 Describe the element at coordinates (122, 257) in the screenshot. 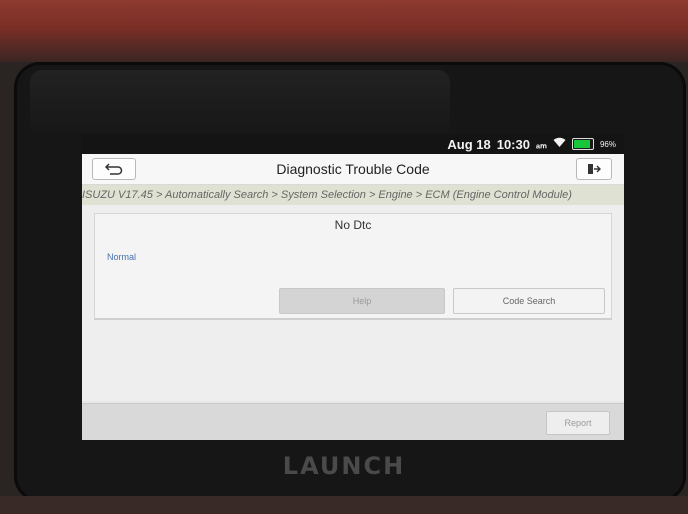

I see `status-label: Normal` at that location.